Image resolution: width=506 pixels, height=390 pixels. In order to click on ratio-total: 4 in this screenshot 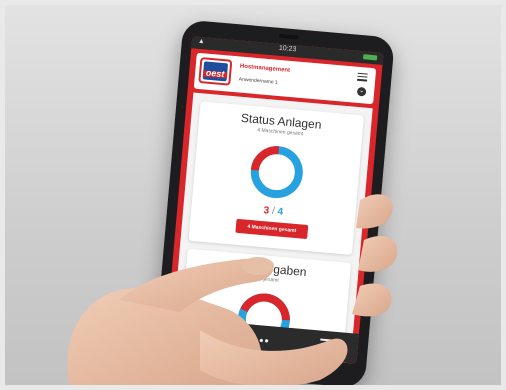, I will do `click(280, 212)`.